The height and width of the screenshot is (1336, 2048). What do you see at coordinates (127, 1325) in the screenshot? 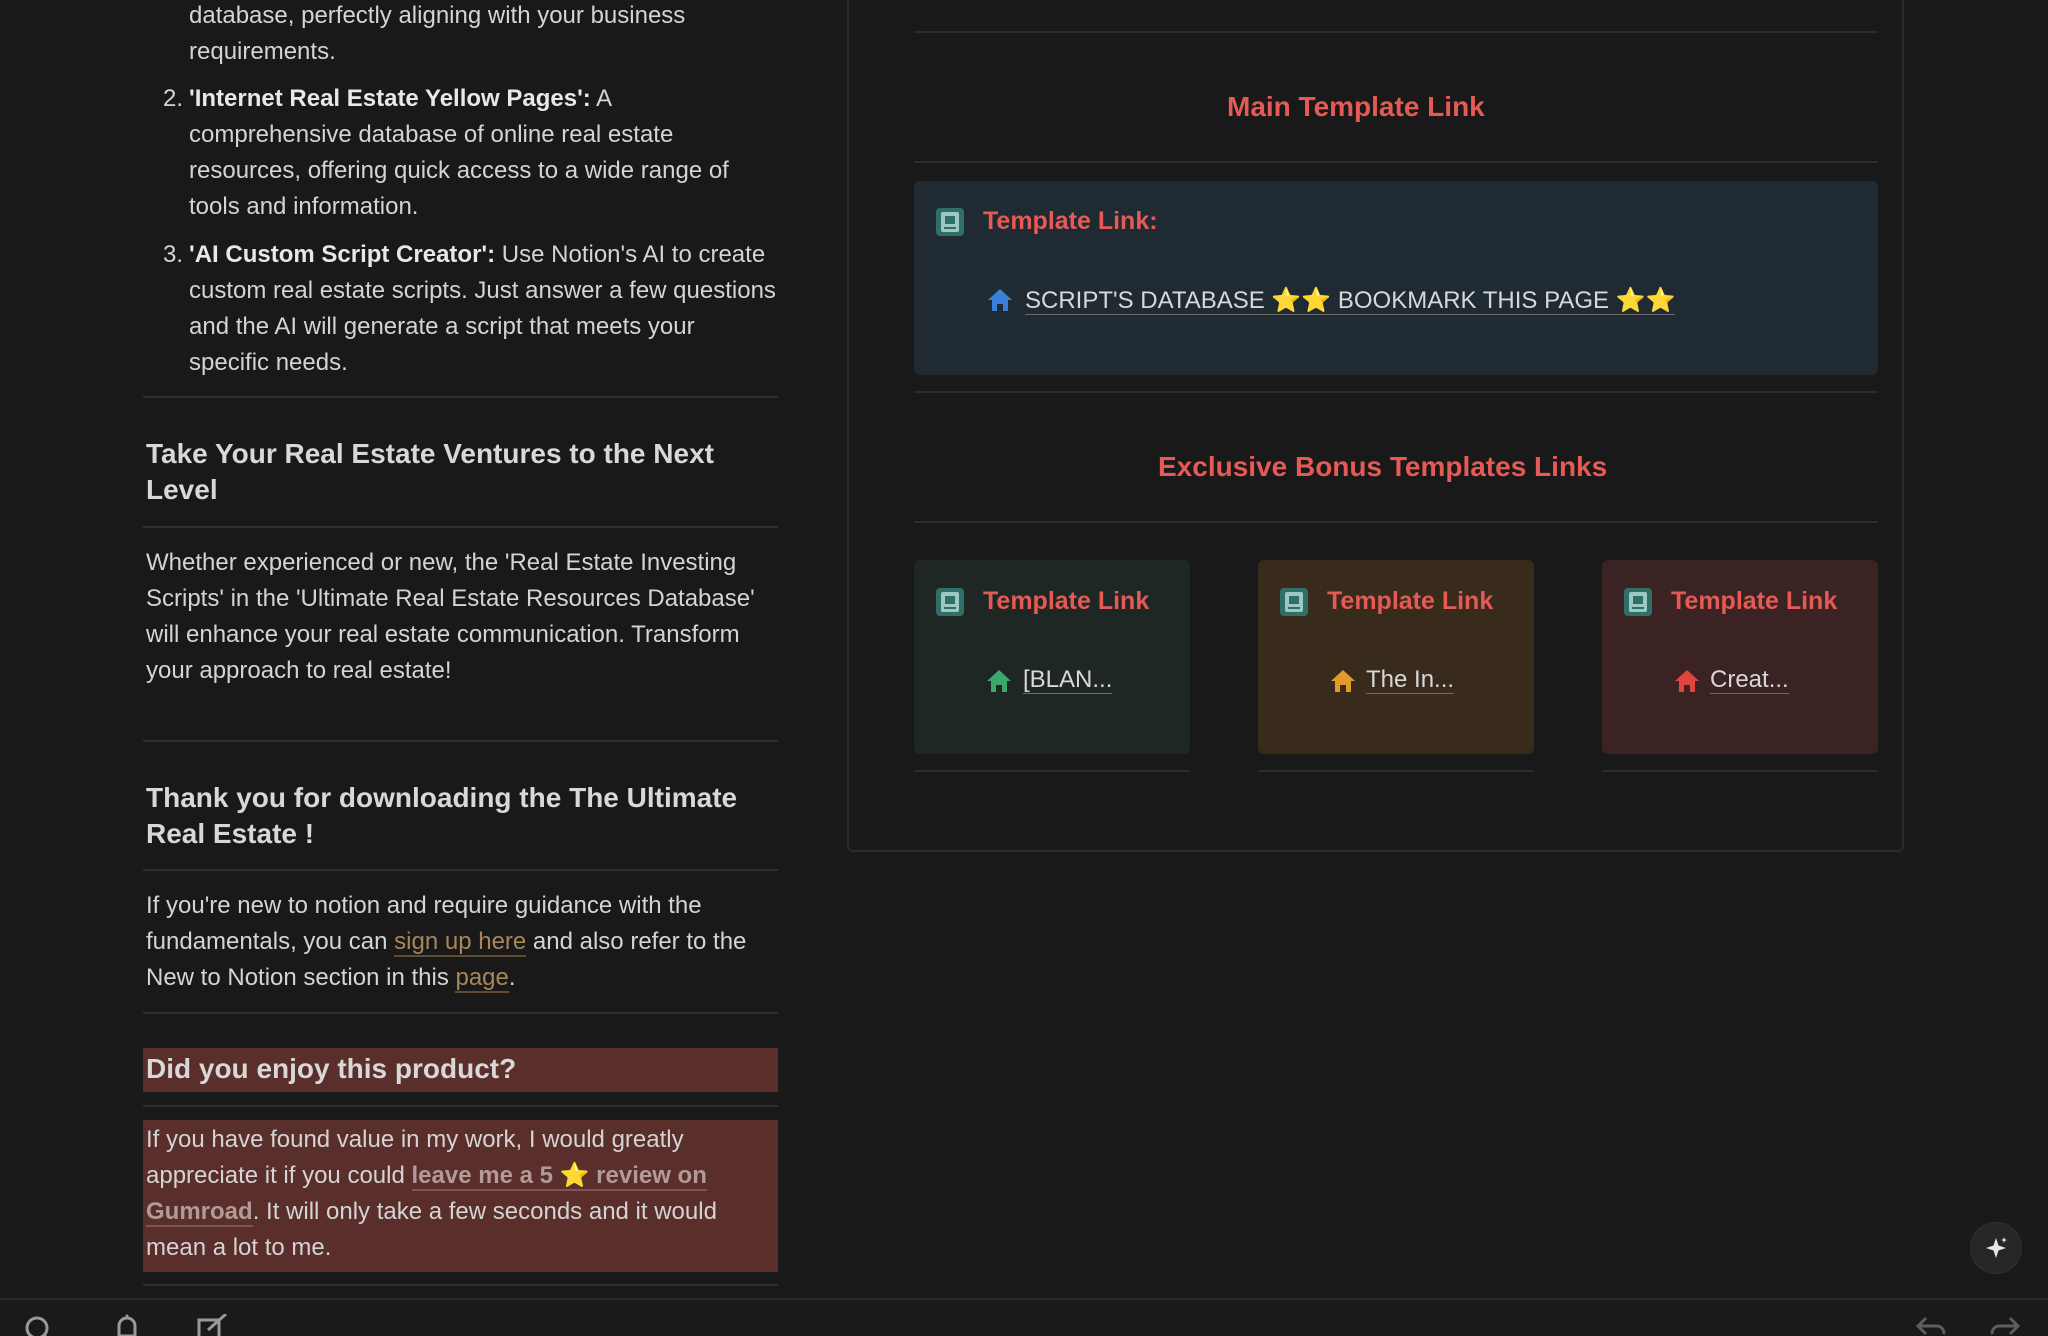
I see `bell-icon` at bounding box center [127, 1325].